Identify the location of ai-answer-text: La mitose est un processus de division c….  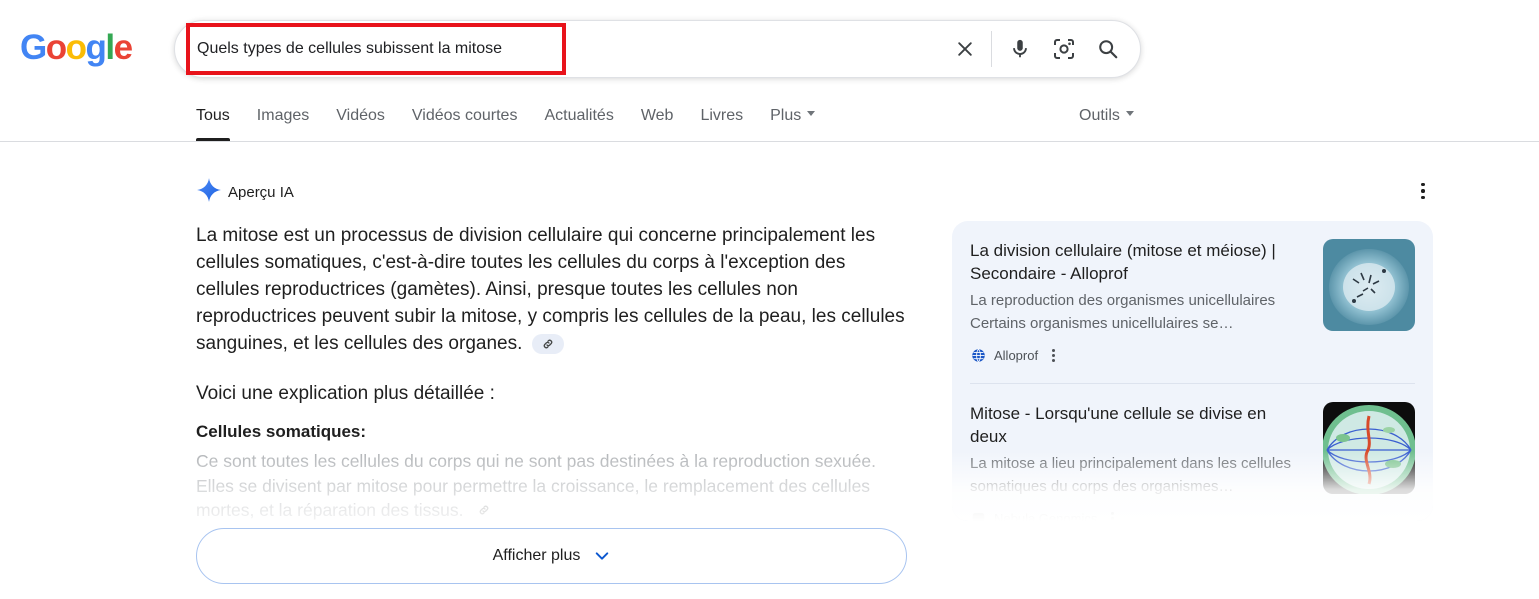
(553, 289).